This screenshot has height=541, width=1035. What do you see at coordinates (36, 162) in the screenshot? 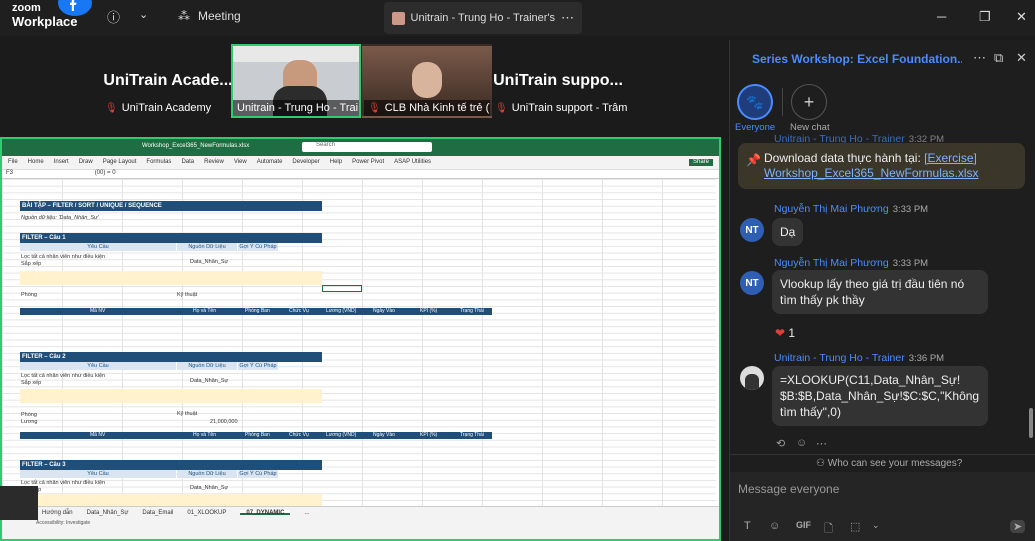
I see `ribbon-home: Home` at bounding box center [36, 162].